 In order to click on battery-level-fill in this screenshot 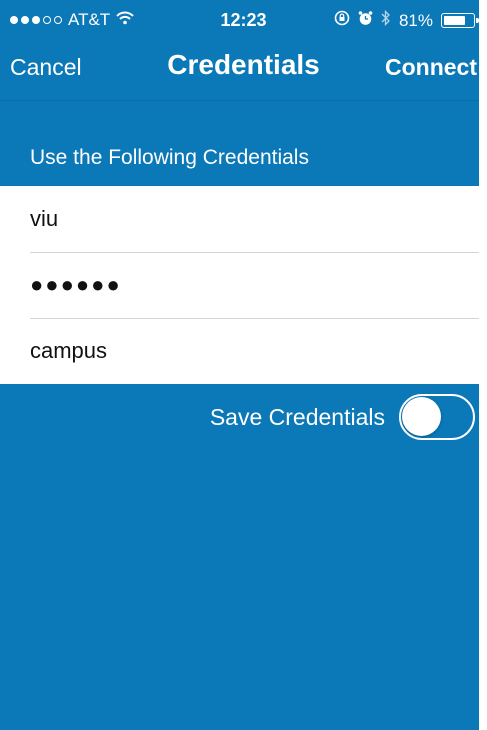, I will do `click(455, 20)`.